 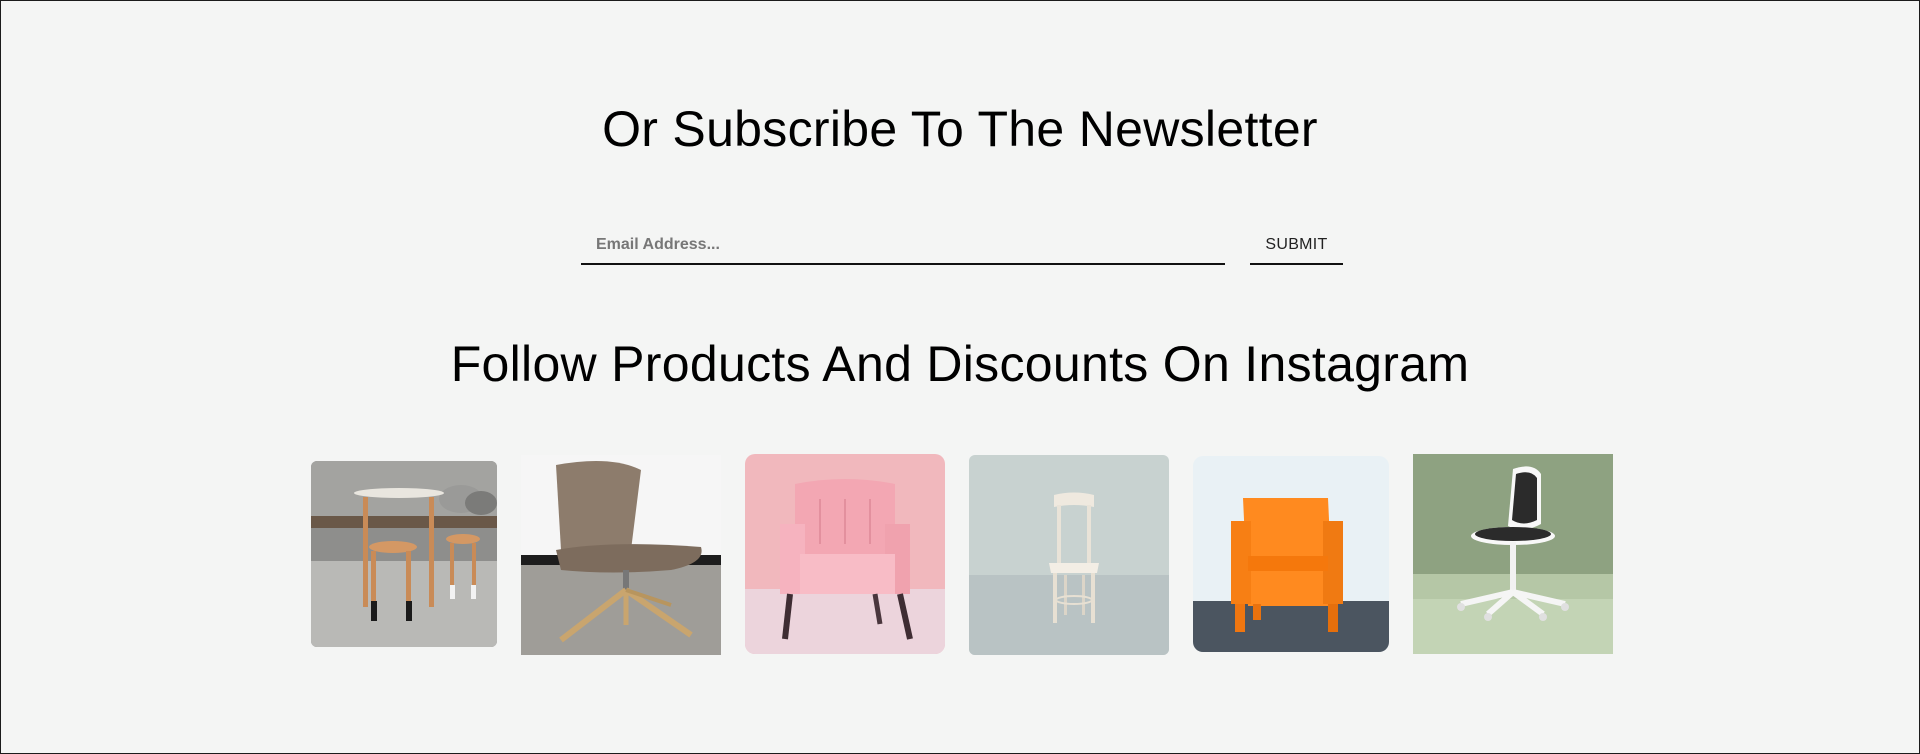 I want to click on email-input, so click(x=903, y=244).